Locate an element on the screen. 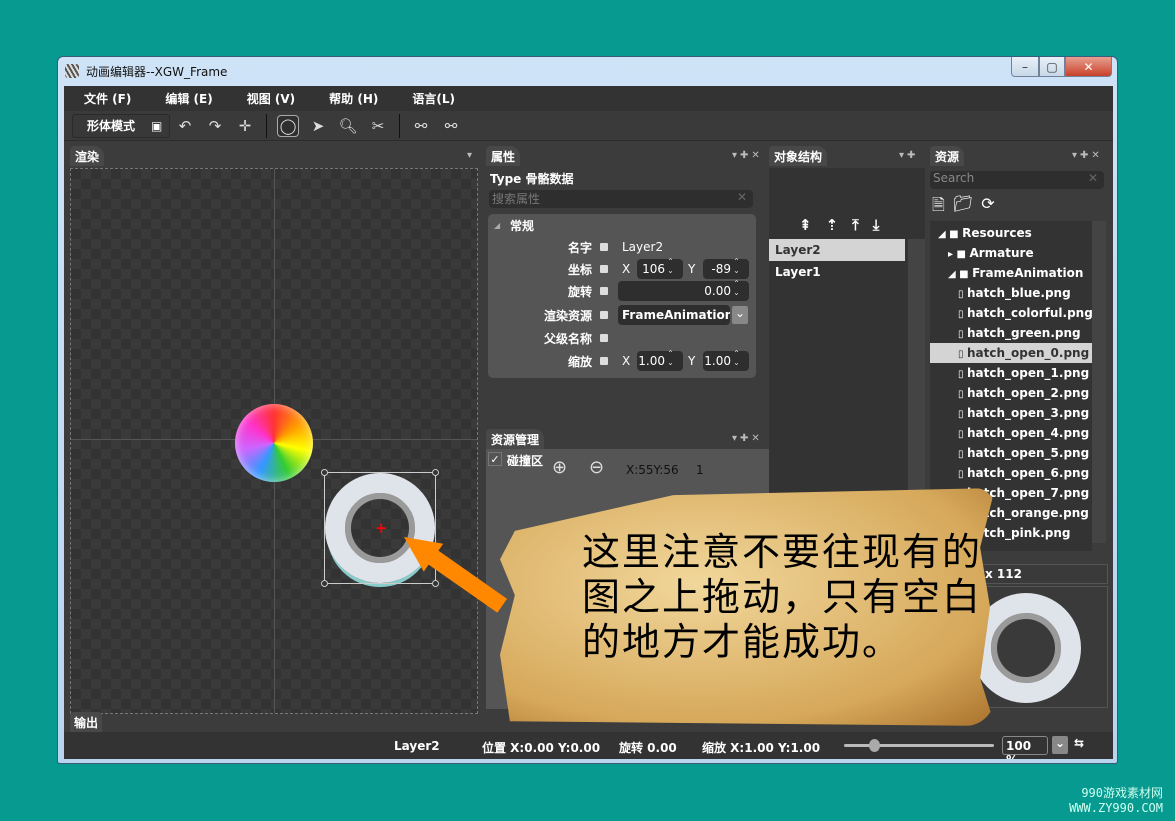 The height and width of the screenshot is (821, 1175). minimize-button: – is located at coordinates (1025, 67).